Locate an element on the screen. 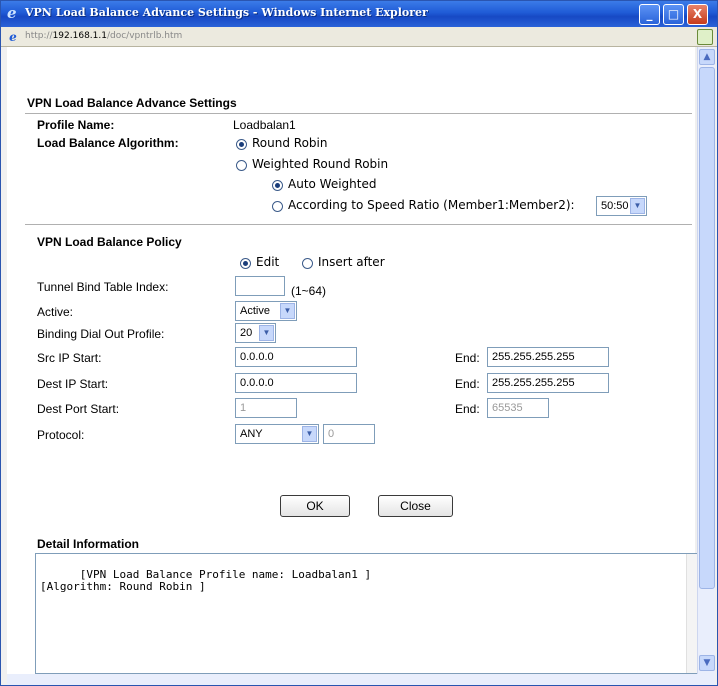 The width and height of the screenshot is (718, 686). dest-ip-label: Dest IP Start: is located at coordinates (73, 384).